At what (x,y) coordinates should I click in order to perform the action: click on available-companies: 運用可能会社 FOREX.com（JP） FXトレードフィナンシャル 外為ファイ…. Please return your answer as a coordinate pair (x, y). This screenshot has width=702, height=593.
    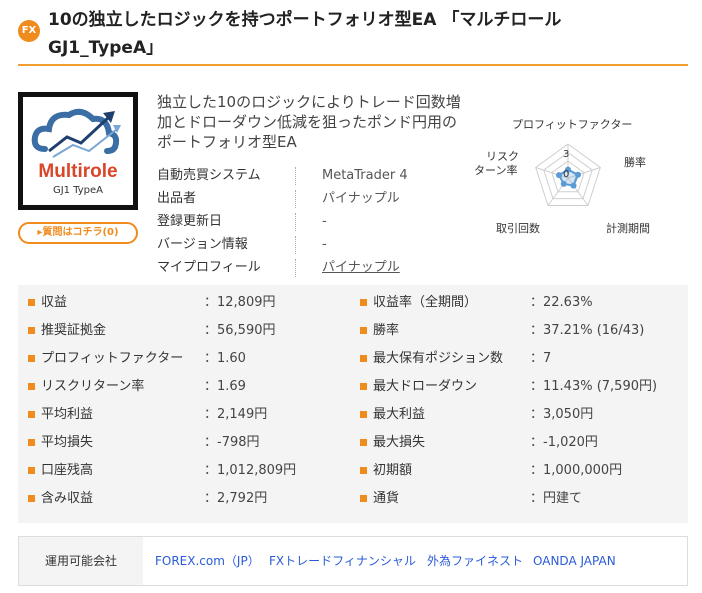
    Looking at the image, I should click on (353, 561).